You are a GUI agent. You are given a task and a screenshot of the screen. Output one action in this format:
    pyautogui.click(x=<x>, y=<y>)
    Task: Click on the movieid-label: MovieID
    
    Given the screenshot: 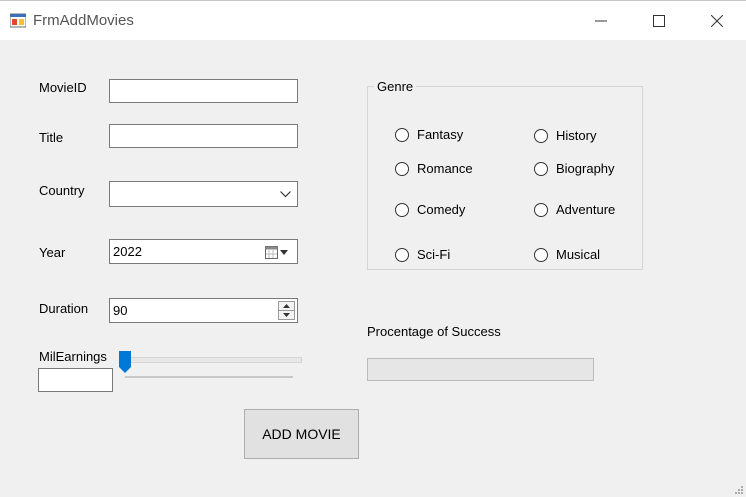 What is the action you would take?
    pyautogui.click(x=63, y=87)
    